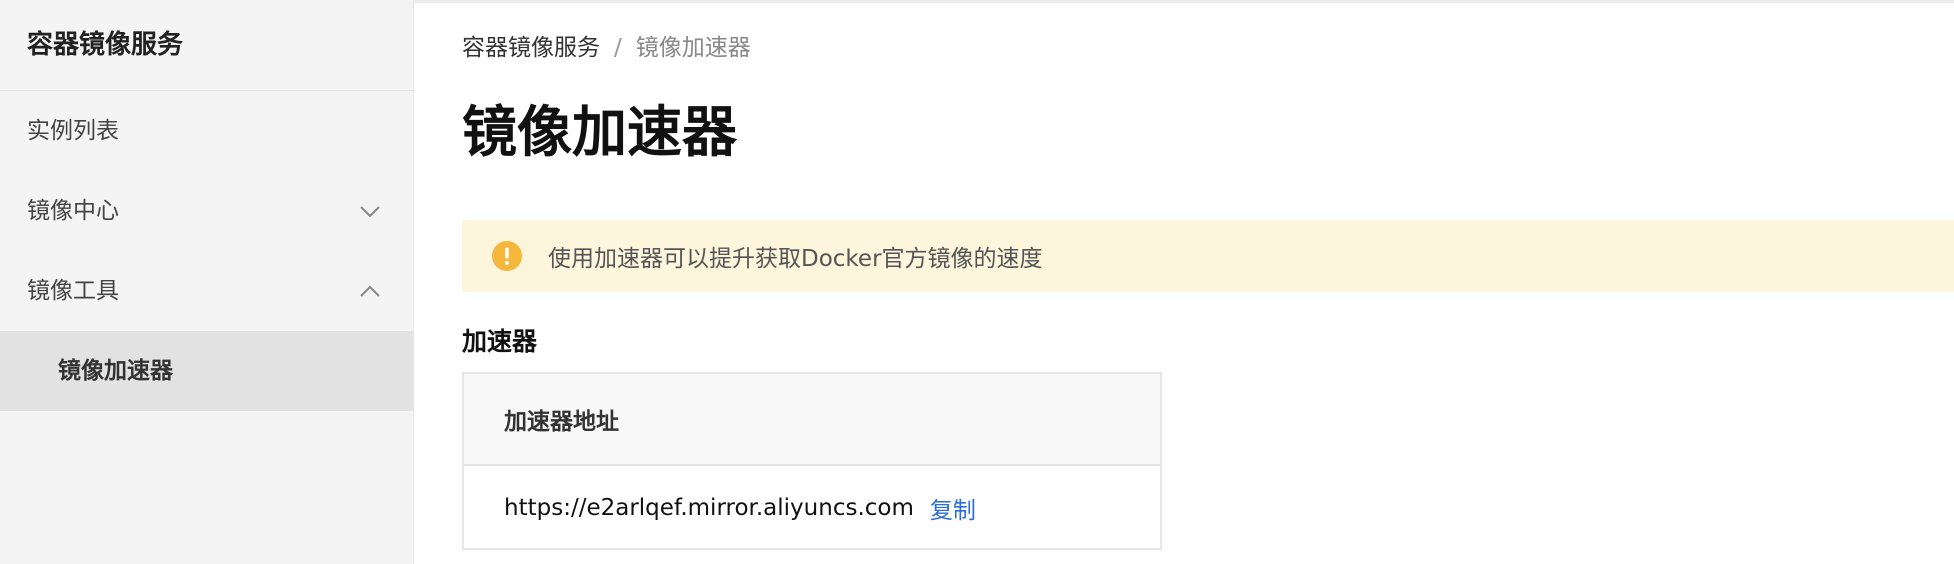  What do you see at coordinates (953, 508) in the screenshot?
I see `copy-link: 复制` at bounding box center [953, 508].